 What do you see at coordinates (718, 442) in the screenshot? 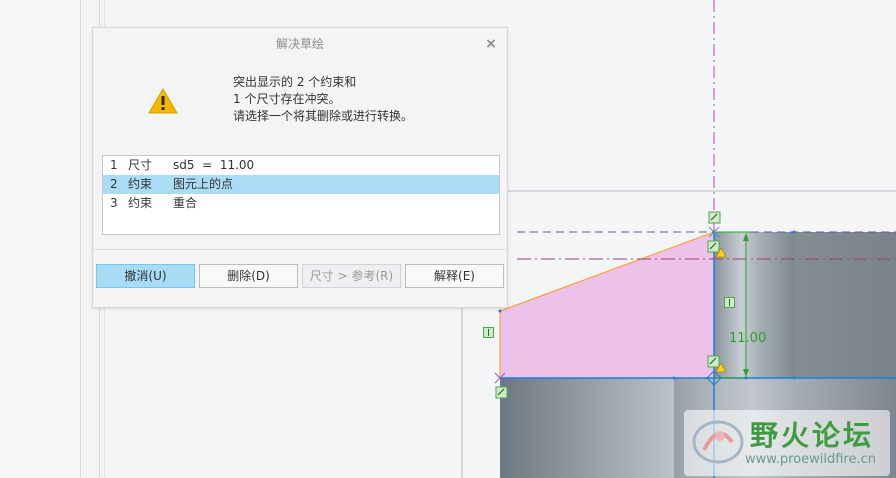
I see `watermark-logo` at bounding box center [718, 442].